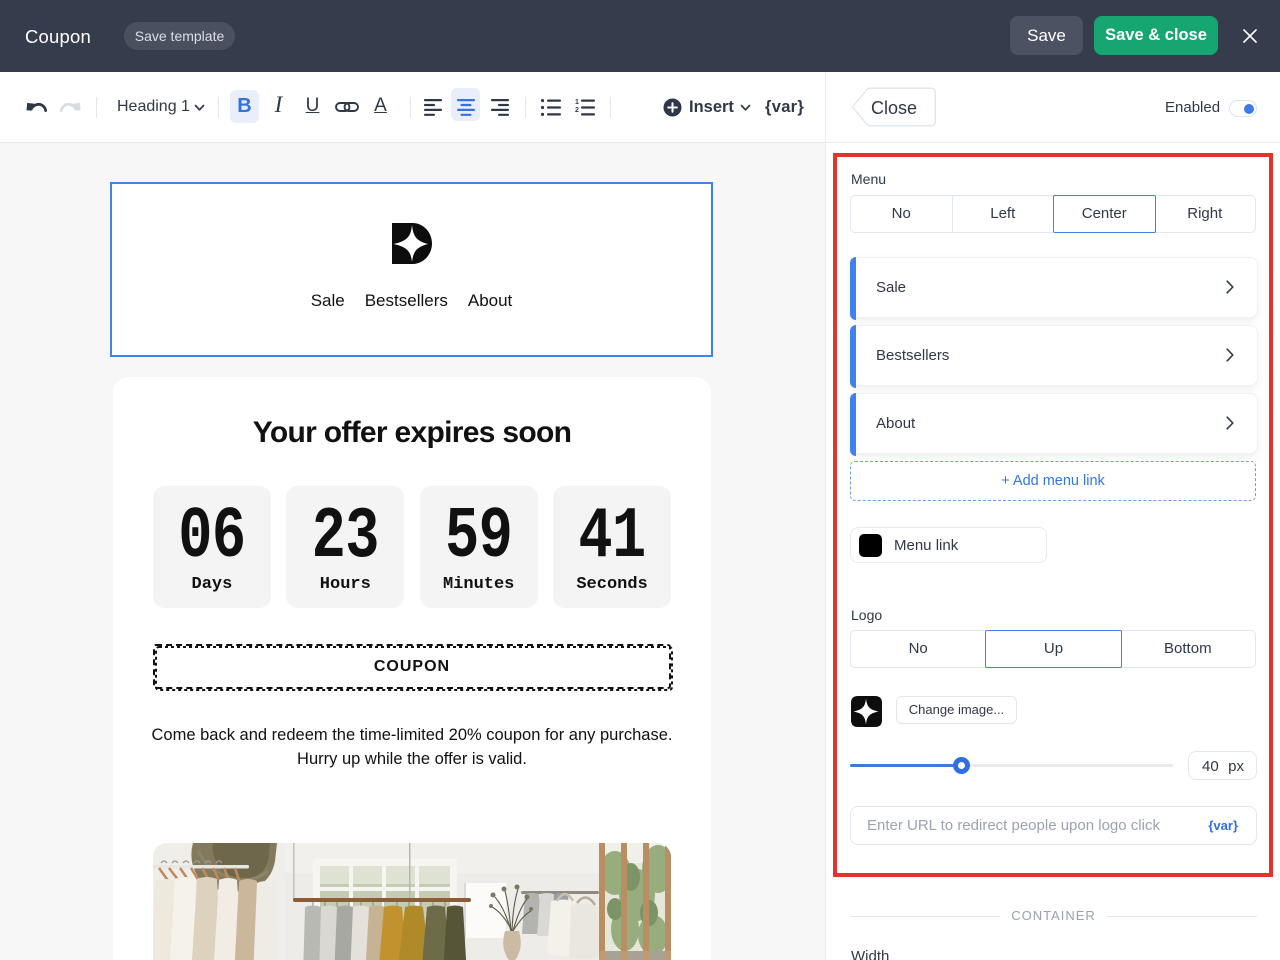 The height and width of the screenshot is (960, 1280). Describe the element at coordinates (577, 102) in the screenshot. I see `svg-text: 1` at that location.